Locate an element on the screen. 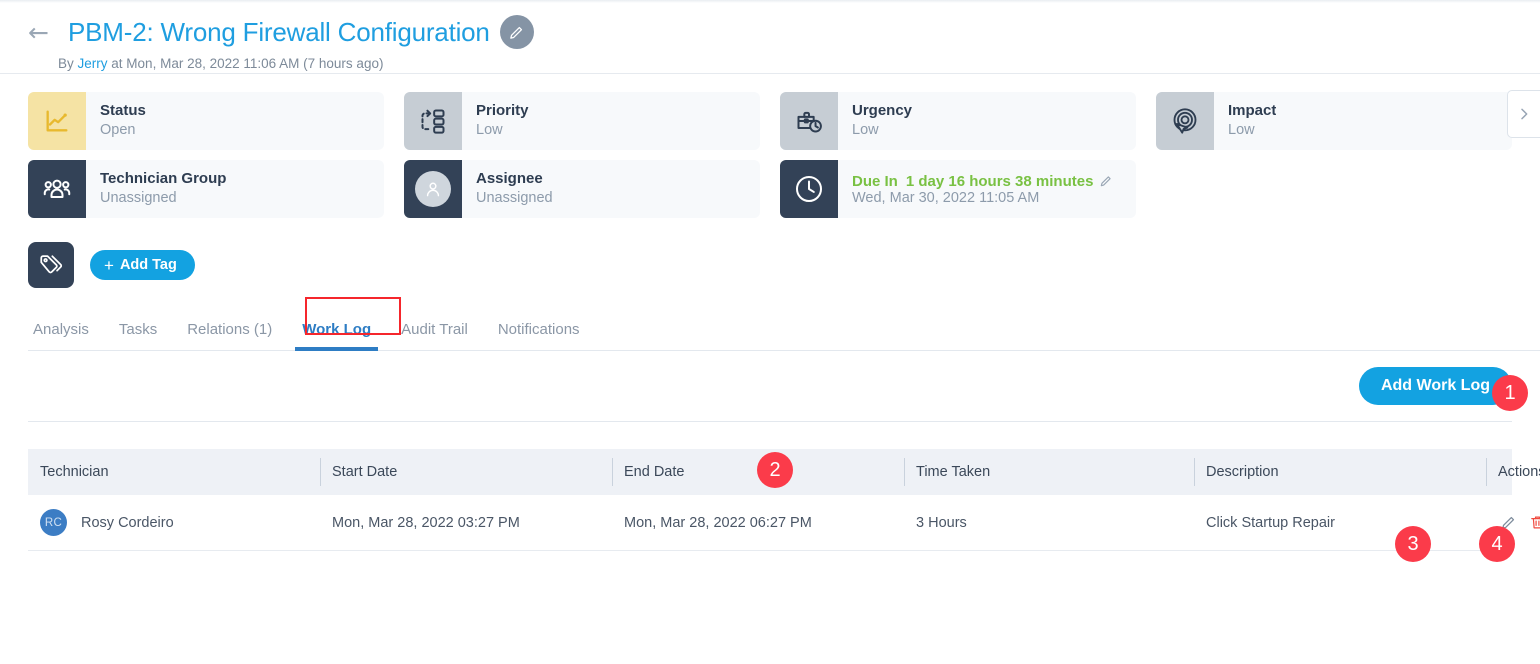  annotation-badge-2: 2 is located at coordinates (775, 470).